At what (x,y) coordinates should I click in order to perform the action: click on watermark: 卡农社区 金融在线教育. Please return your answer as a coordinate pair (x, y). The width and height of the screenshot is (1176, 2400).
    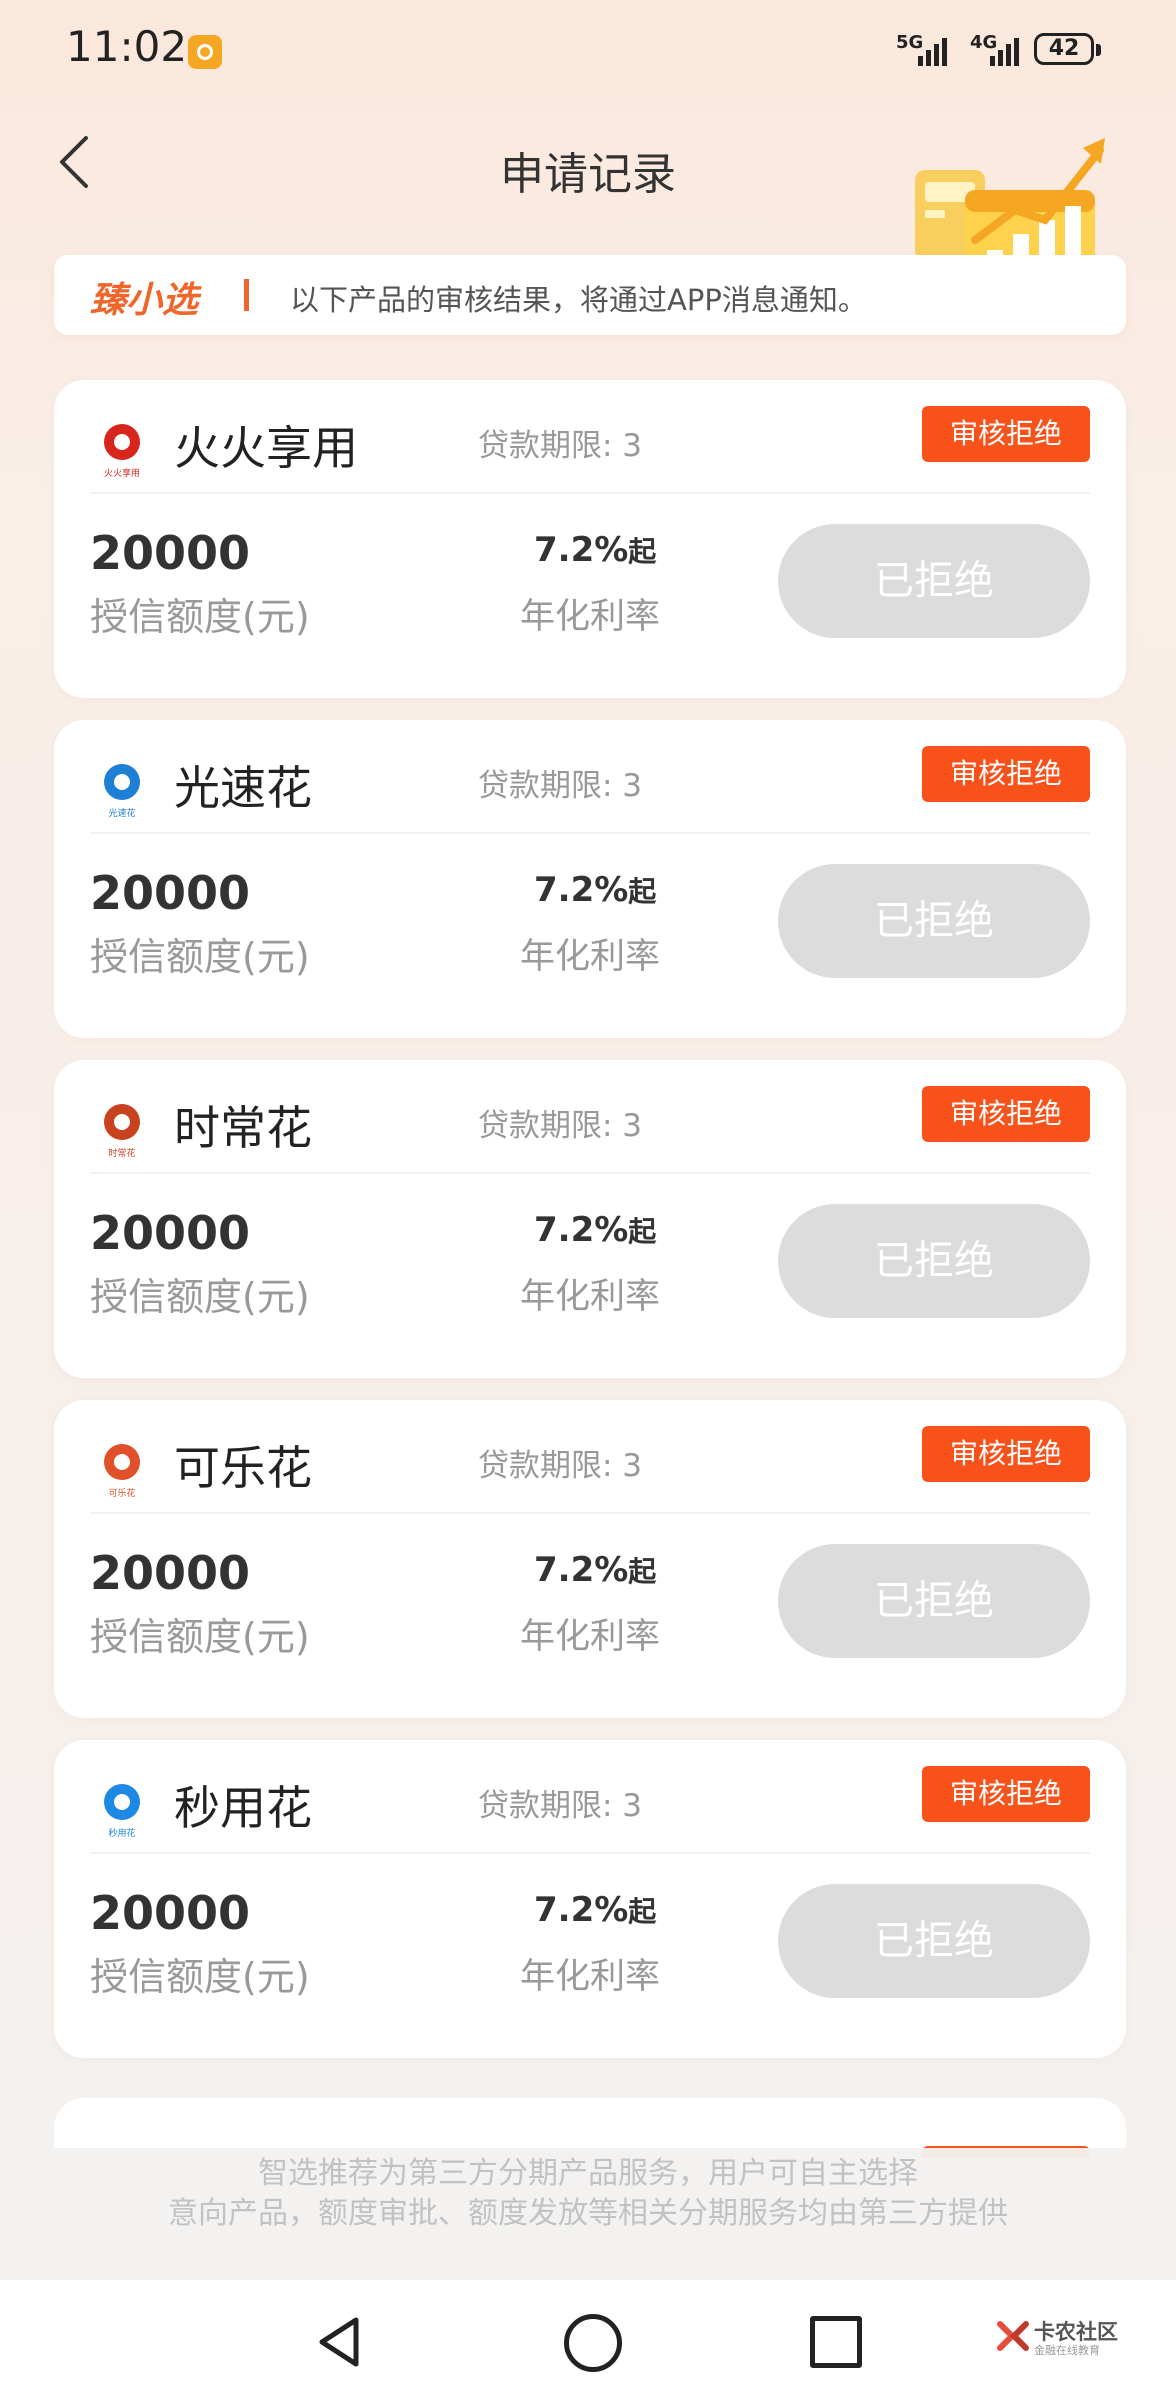
    Looking at the image, I should click on (1059, 2344).